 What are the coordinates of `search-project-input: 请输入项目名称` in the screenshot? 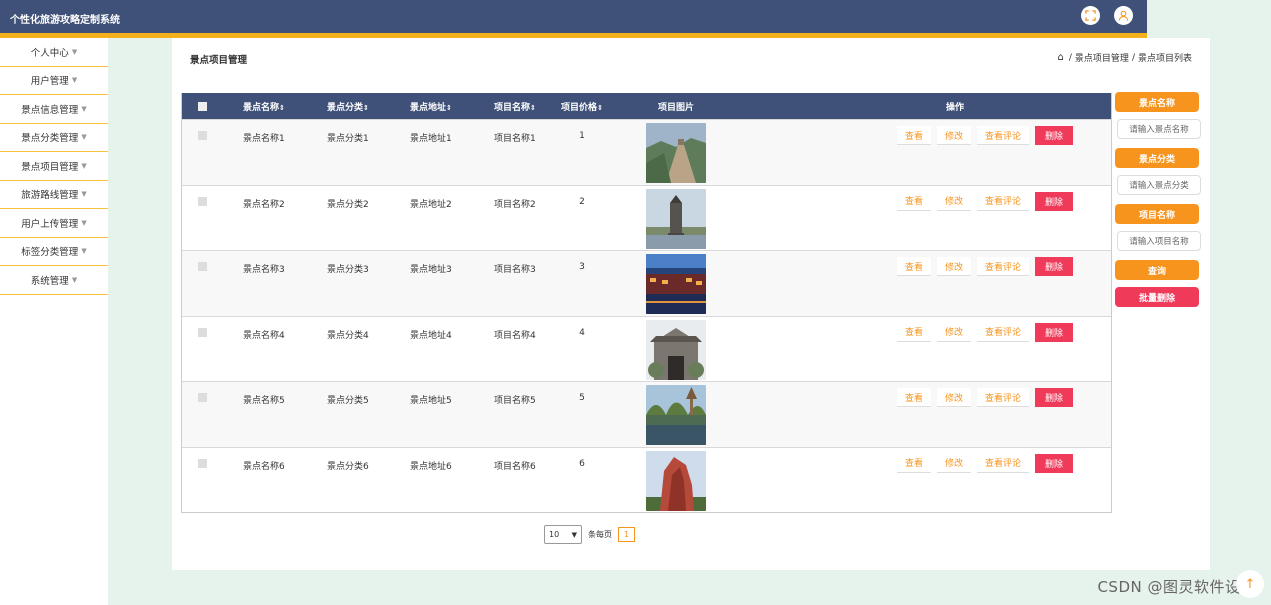 It's located at (1159, 241).